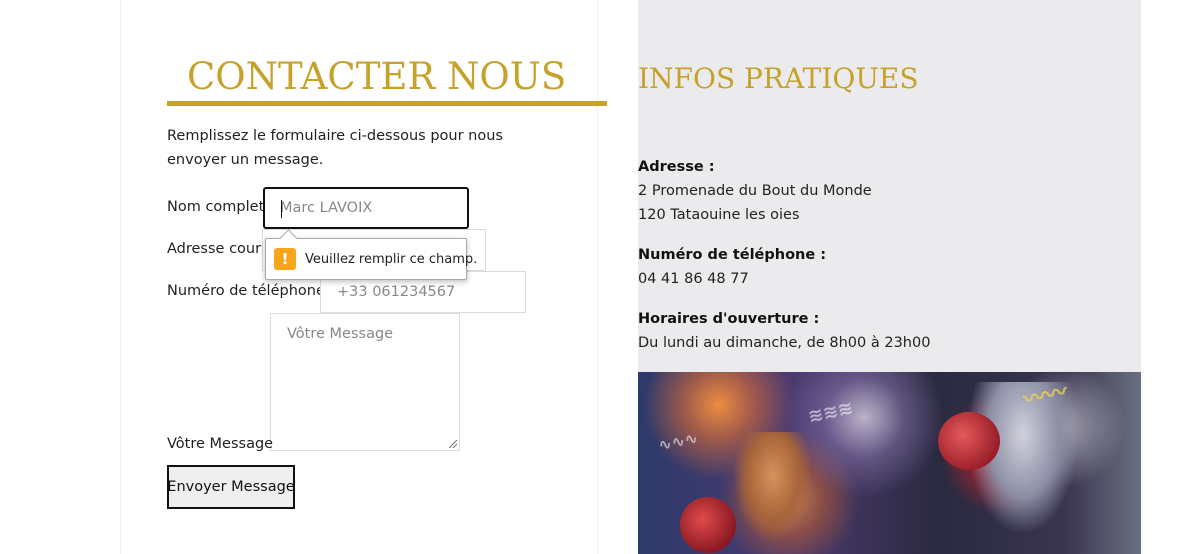  I want to click on mural-left-glove, so click(708, 525).